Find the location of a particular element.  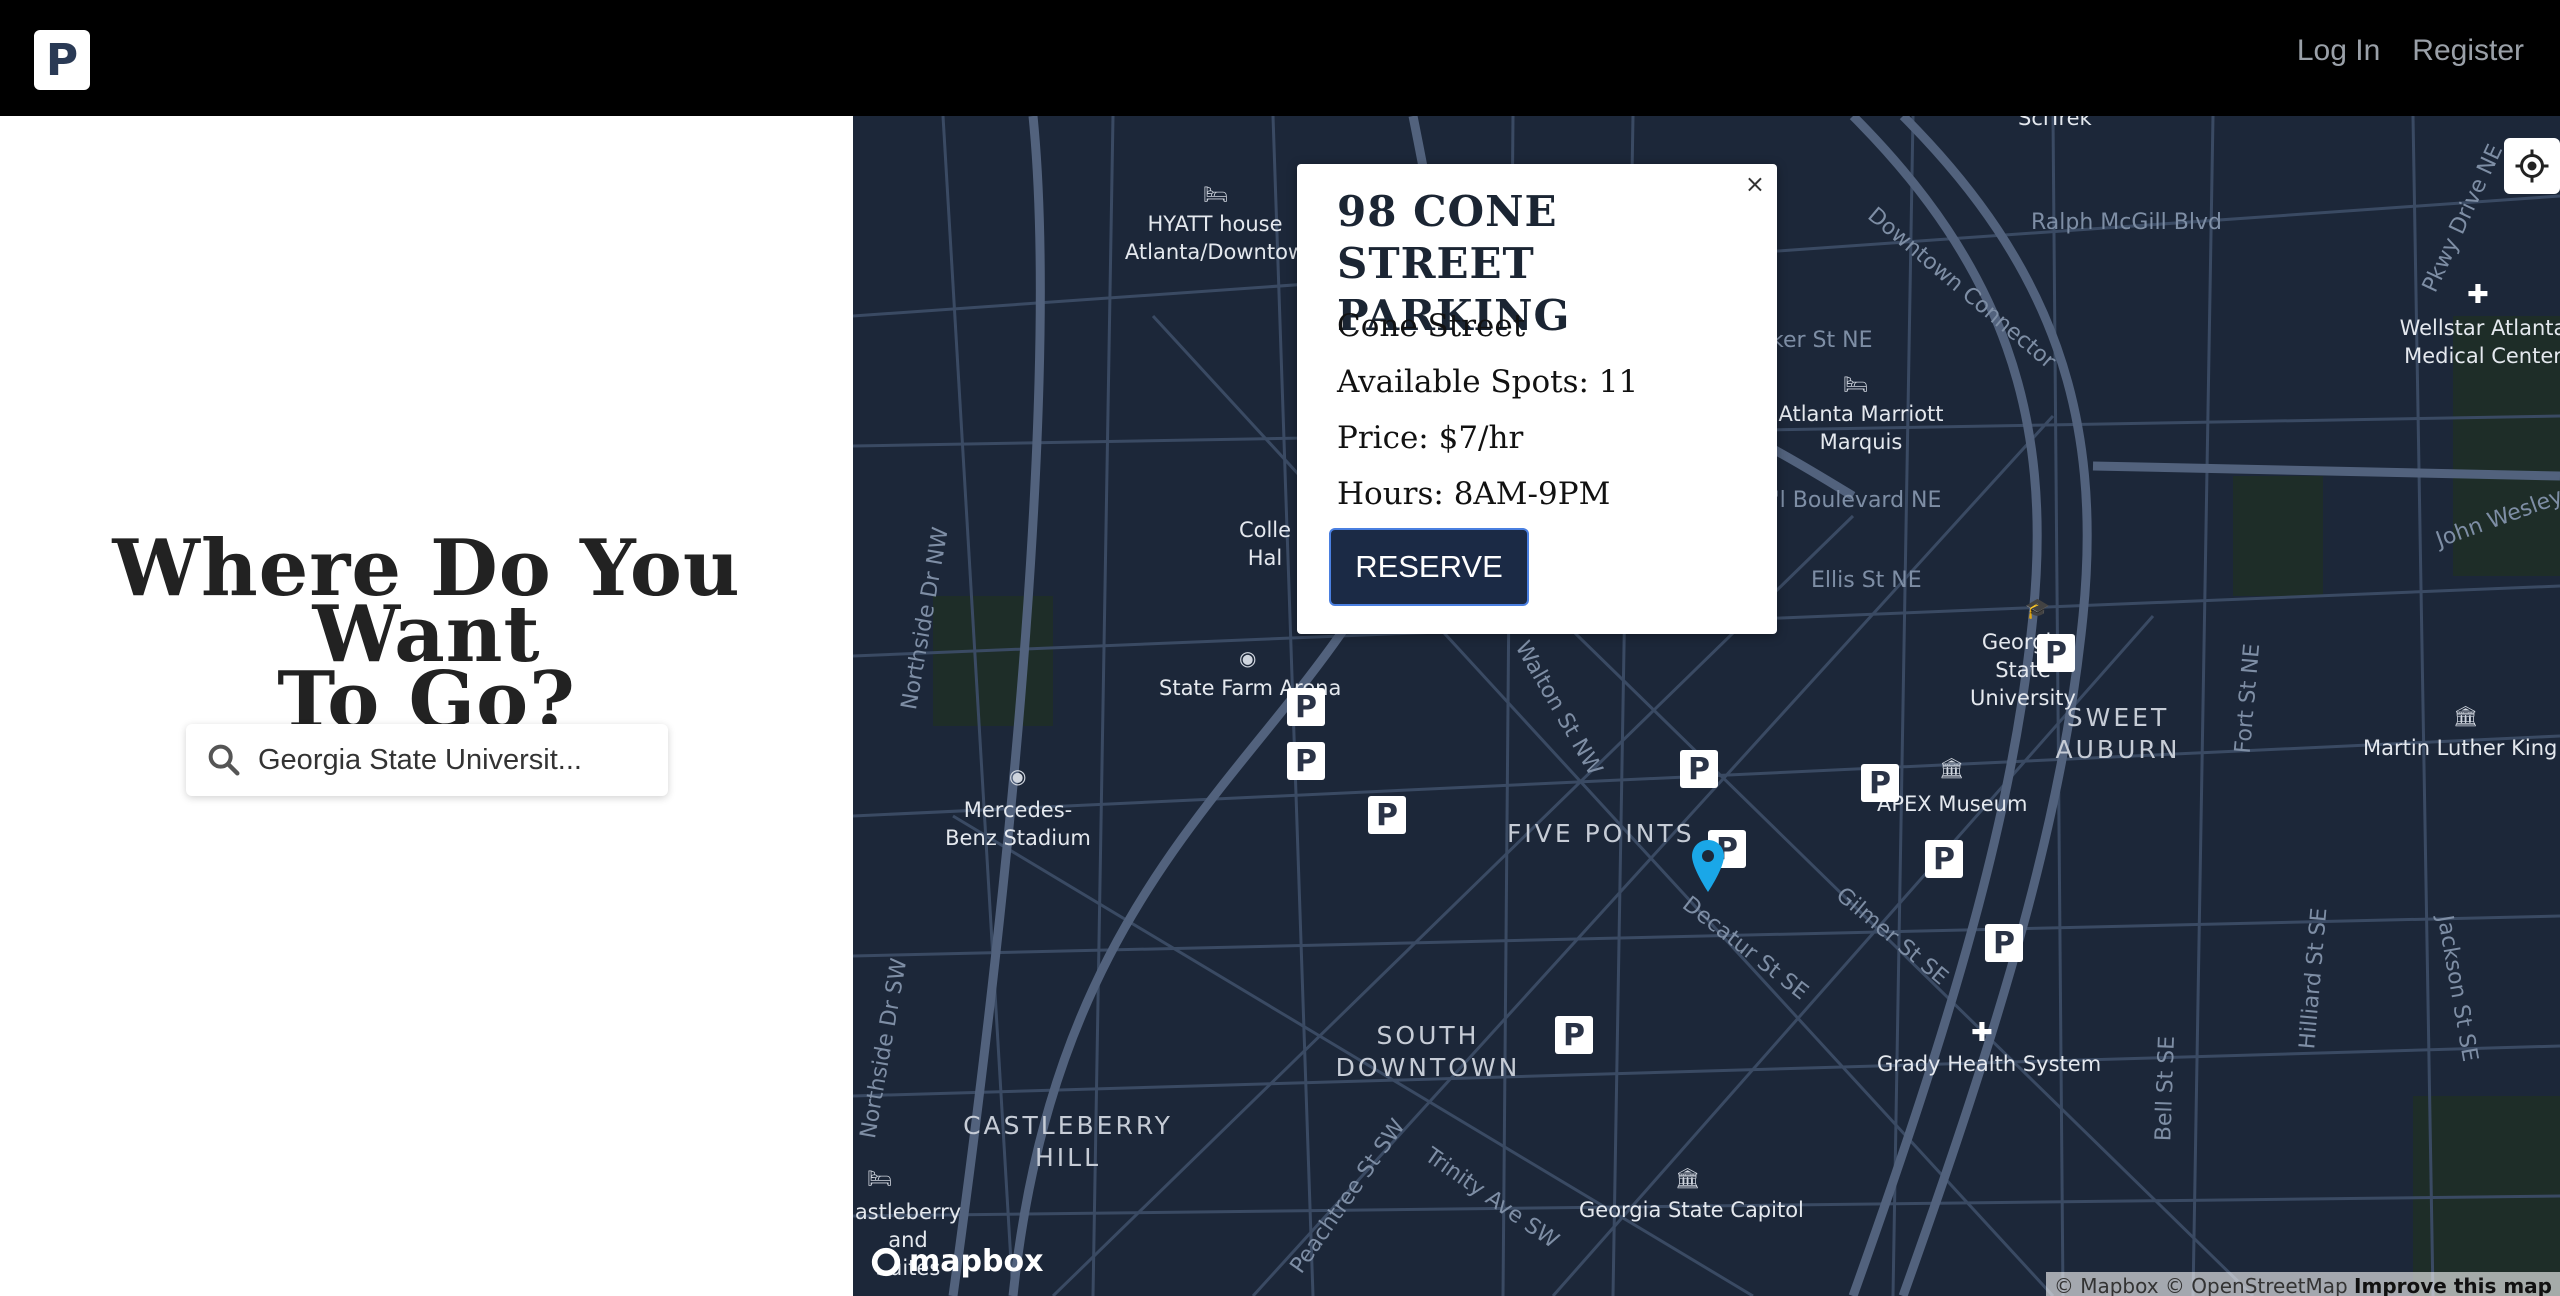

mapbox-wordmark: mapbox is located at coordinates (976, 1261).